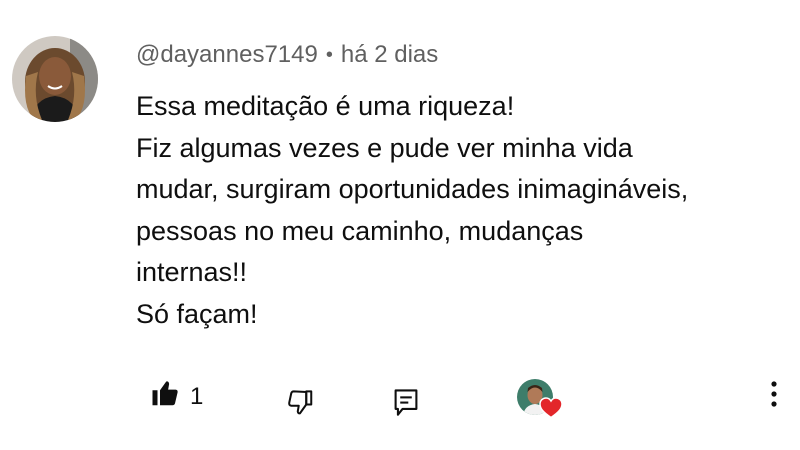 This screenshot has width=800, height=450. What do you see at coordinates (551, 410) in the screenshot?
I see `creator-heart-icon` at bounding box center [551, 410].